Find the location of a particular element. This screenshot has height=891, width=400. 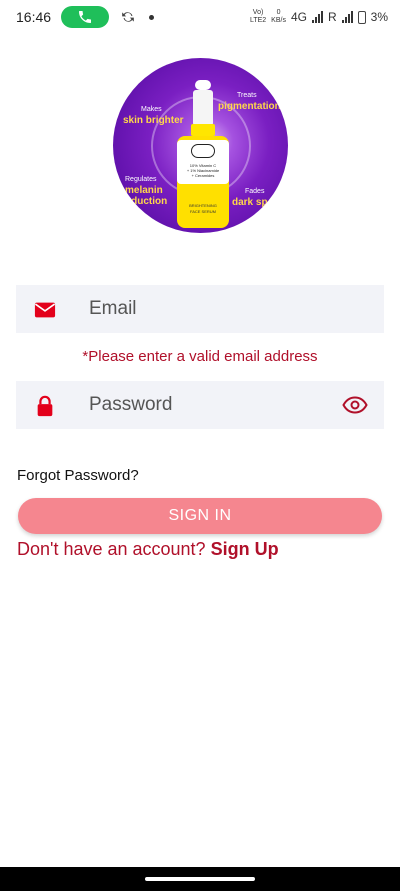

home-gesture-handle is located at coordinates (200, 879).